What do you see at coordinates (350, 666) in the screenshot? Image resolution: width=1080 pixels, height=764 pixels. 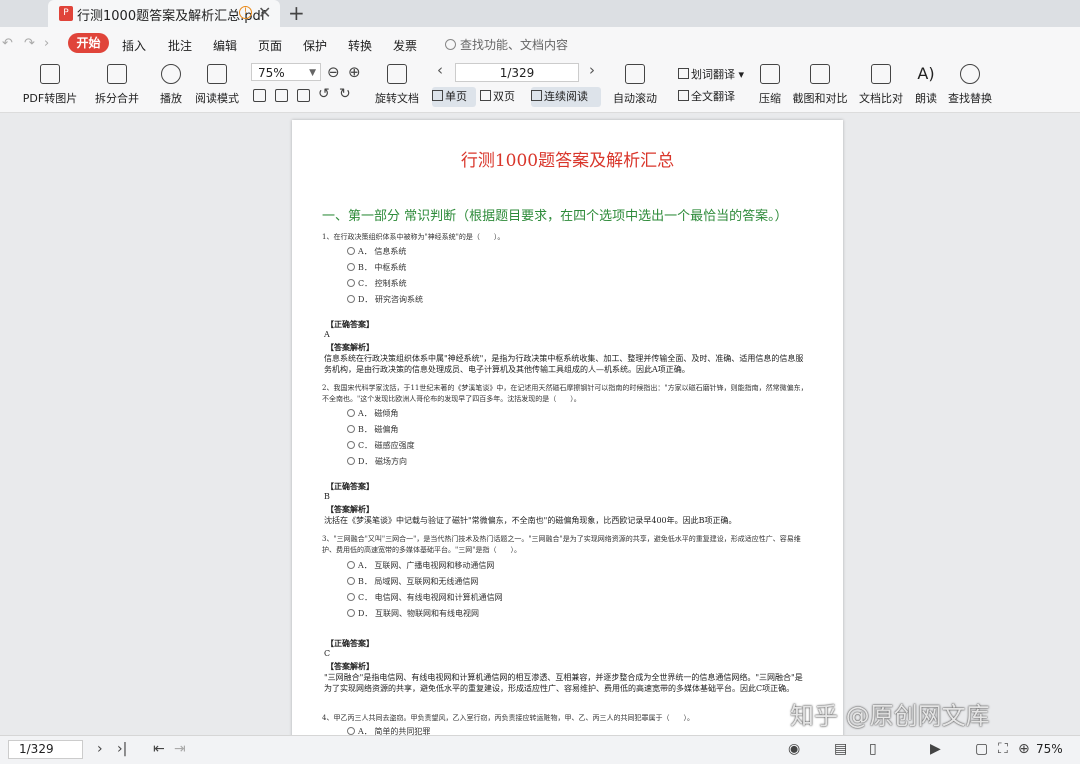 I see `explanation-label: 【答案解析】` at bounding box center [350, 666].